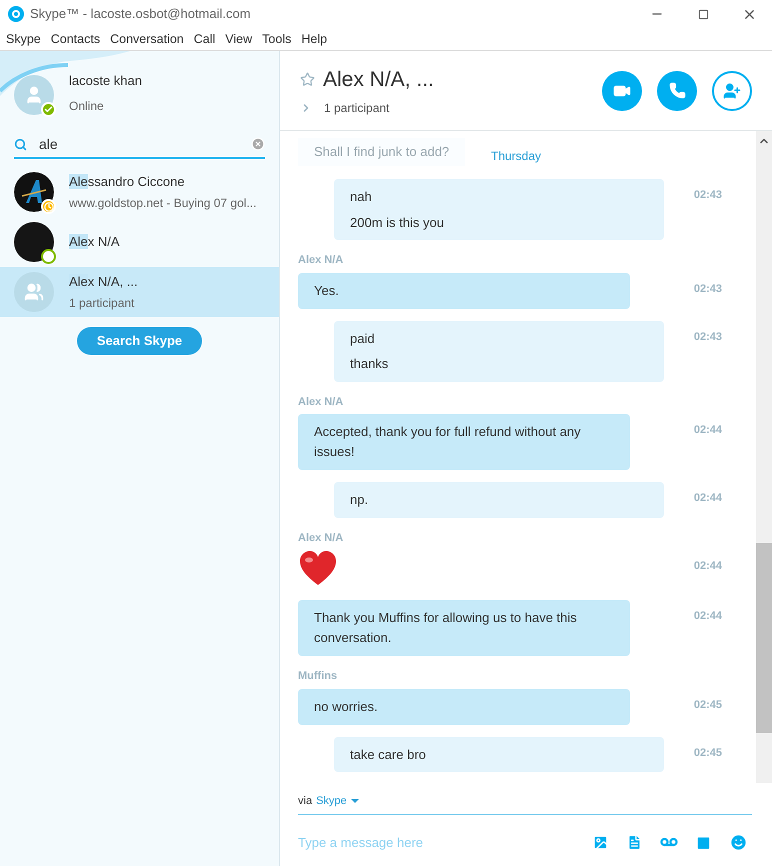  I want to click on menu-item: Skype, so click(23, 39).